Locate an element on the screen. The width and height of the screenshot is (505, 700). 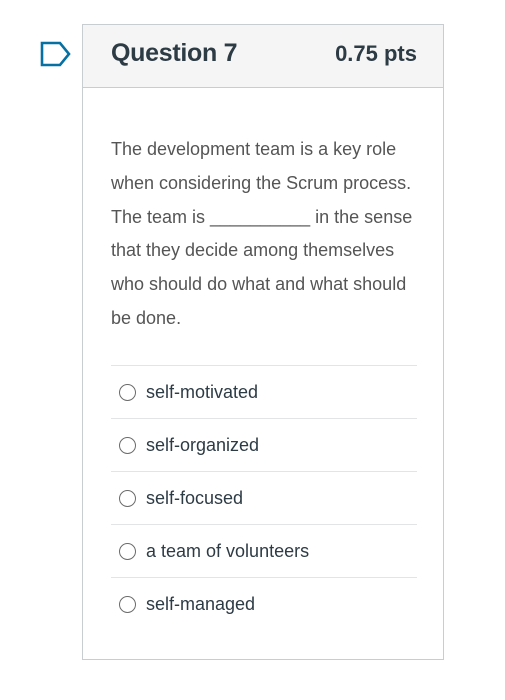
answer-option: a team of volunteers is located at coordinates (264, 550).